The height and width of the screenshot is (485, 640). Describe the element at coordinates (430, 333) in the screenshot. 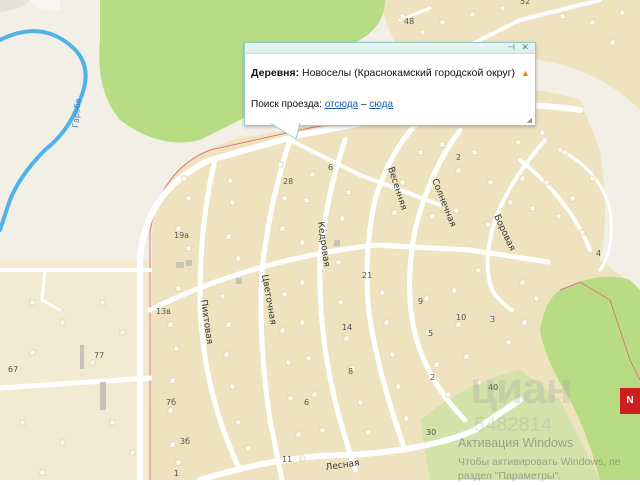

I see `house-number: 5` at that location.